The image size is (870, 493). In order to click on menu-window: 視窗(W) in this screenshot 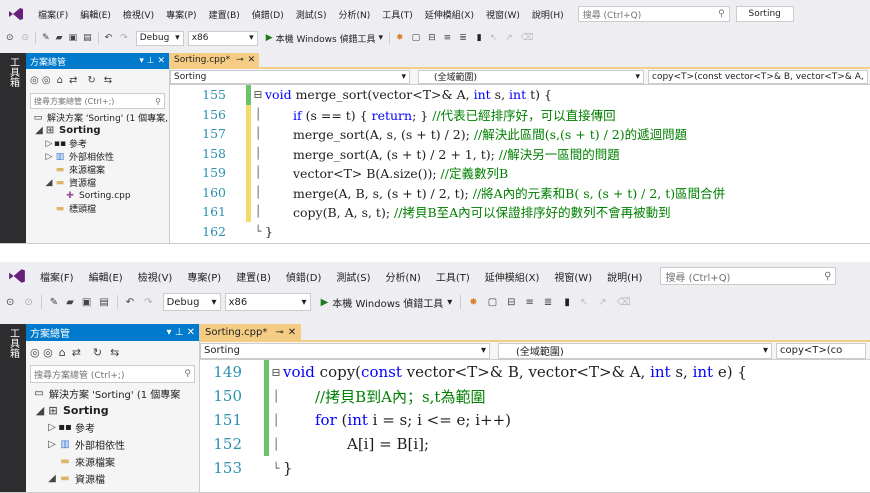, I will do `click(573, 276)`.